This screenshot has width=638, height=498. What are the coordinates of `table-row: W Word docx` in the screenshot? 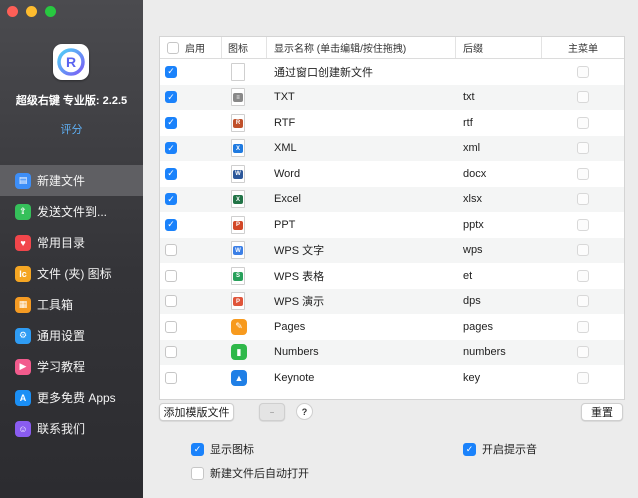 It's located at (392, 174).